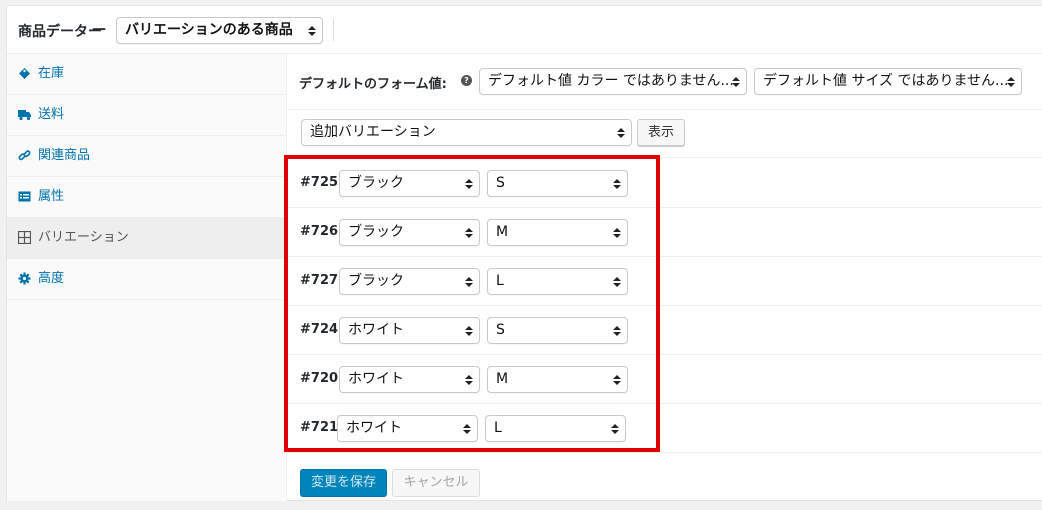  Describe the element at coordinates (51, 114) in the screenshot. I see `tab-shipping-label: 送料` at that location.